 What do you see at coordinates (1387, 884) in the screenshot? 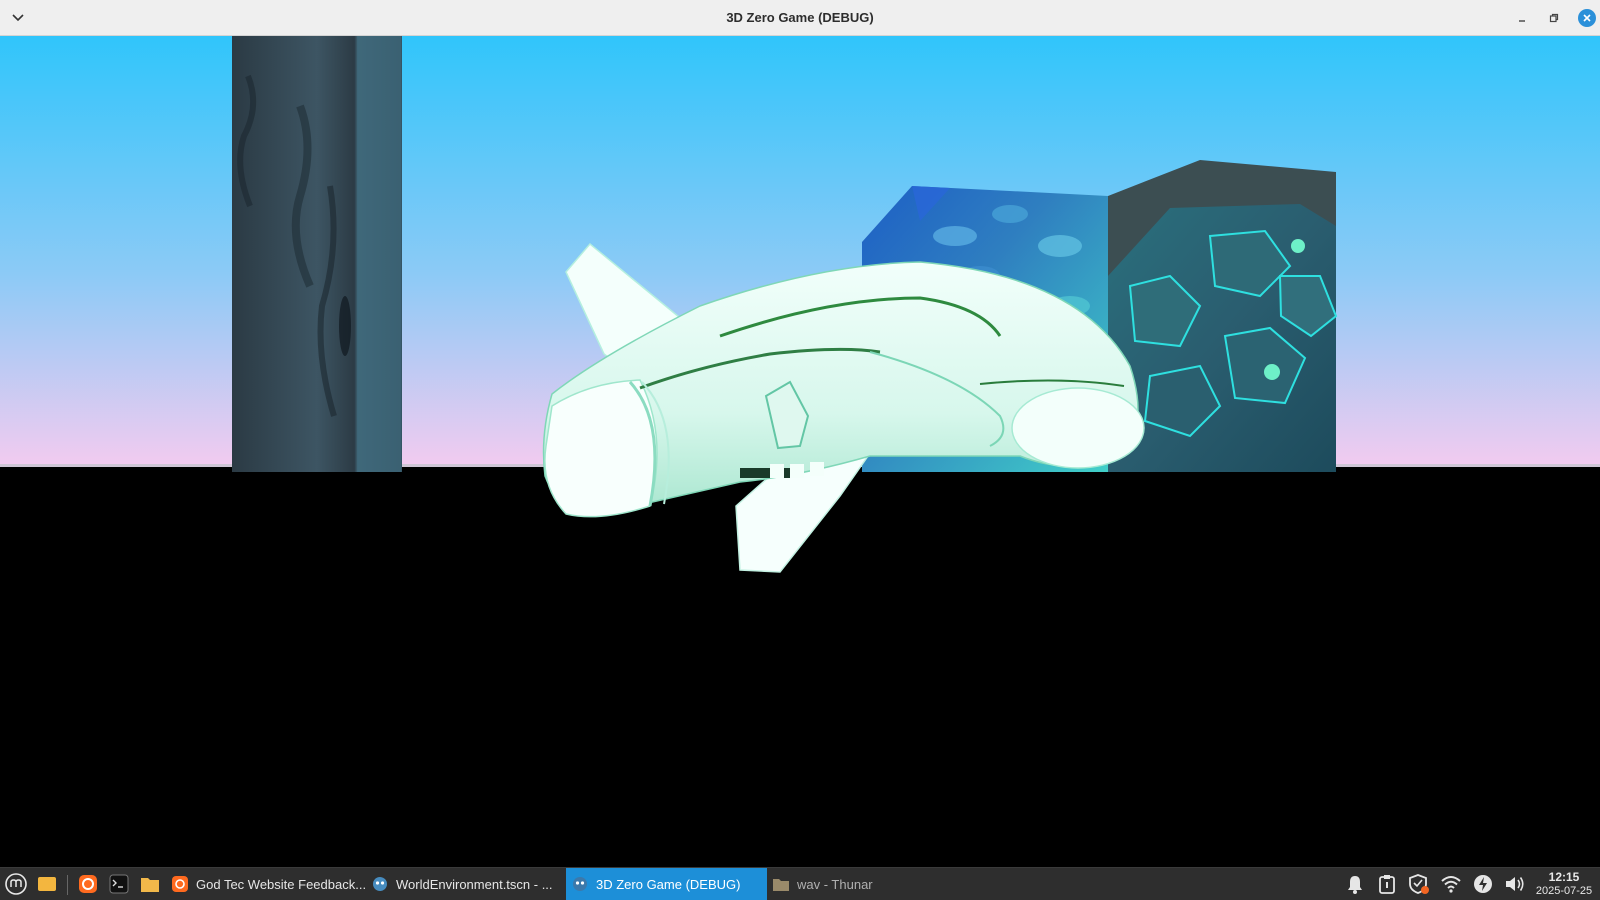
I see `clipboard-icon` at bounding box center [1387, 884].